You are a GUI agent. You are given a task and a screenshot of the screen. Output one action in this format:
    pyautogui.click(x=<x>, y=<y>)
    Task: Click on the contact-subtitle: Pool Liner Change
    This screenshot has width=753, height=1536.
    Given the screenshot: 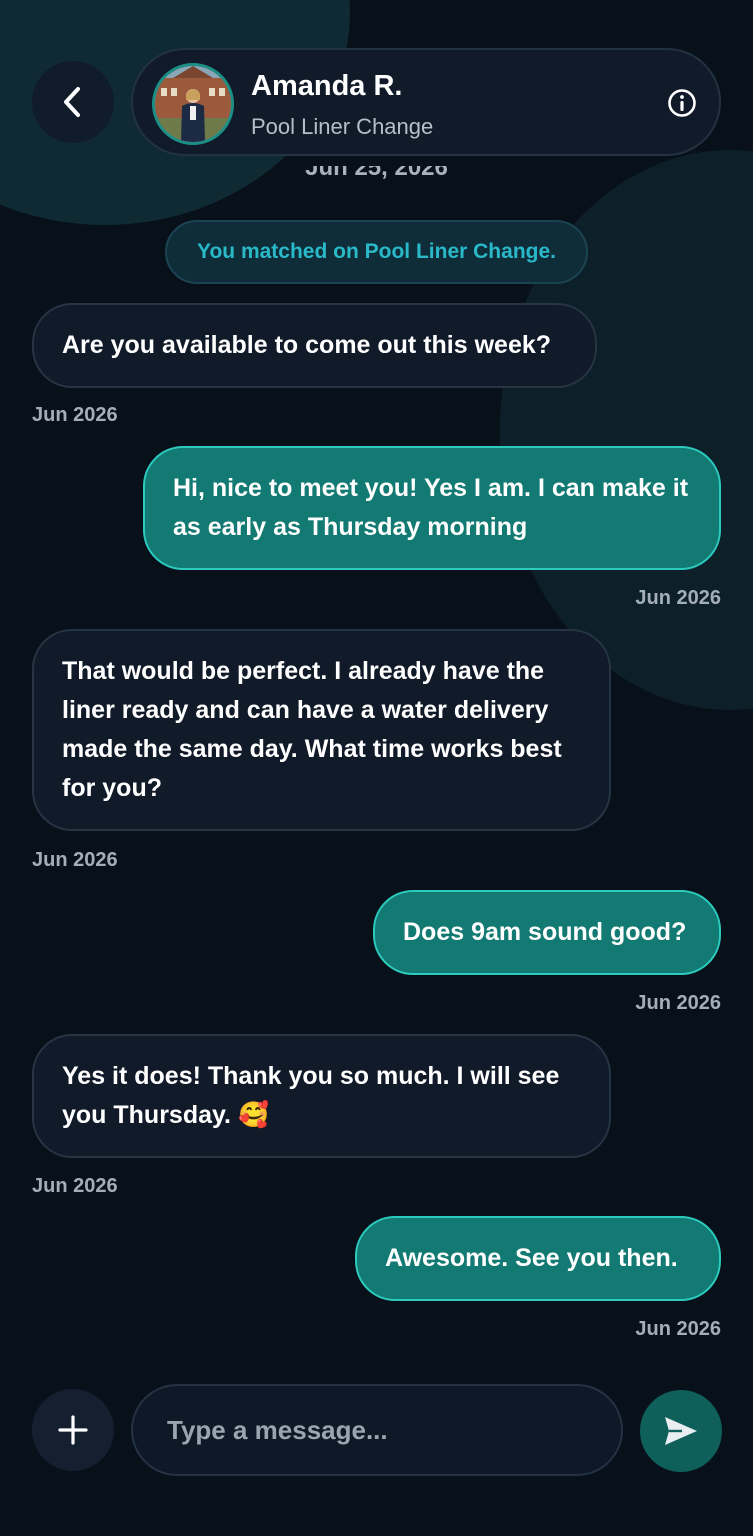 What is the action you would take?
    pyautogui.click(x=342, y=126)
    